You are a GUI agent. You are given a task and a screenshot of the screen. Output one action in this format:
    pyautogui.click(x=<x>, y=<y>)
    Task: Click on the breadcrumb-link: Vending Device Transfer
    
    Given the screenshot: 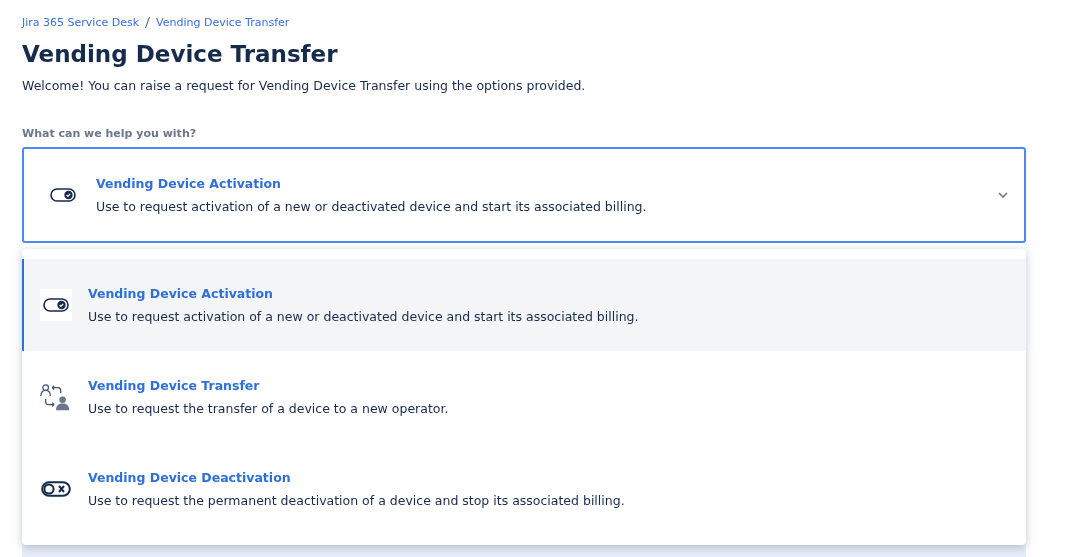 What is the action you would take?
    pyautogui.click(x=223, y=22)
    